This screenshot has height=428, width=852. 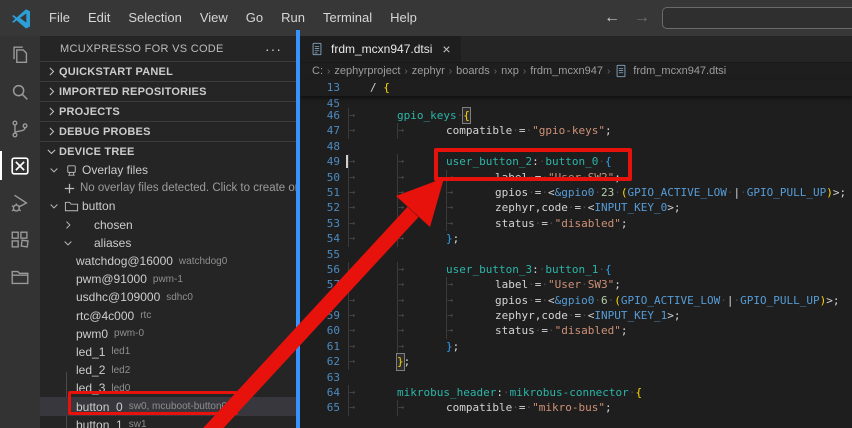 I want to click on menu-item-go: Go, so click(x=254, y=18).